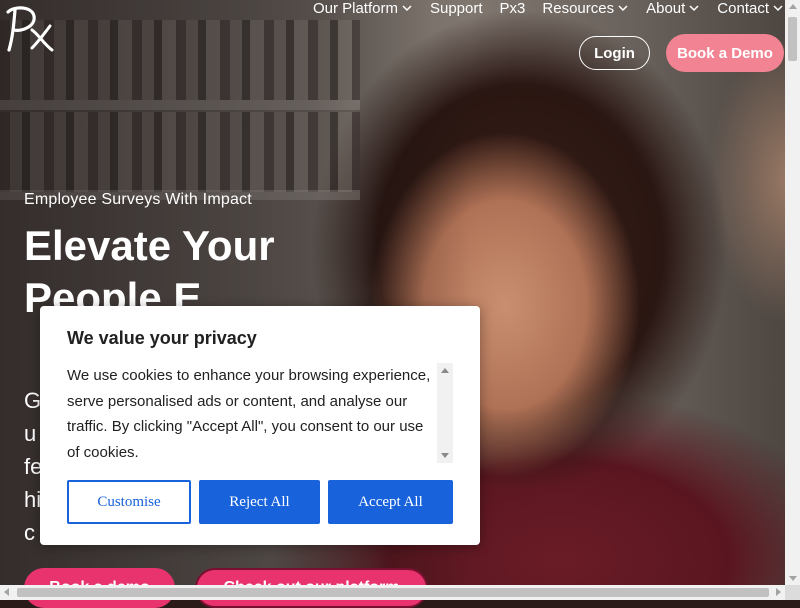 Image resolution: width=800 pixels, height=608 pixels. I want to click on nav-item-resources: Resources, so click(585, 8).